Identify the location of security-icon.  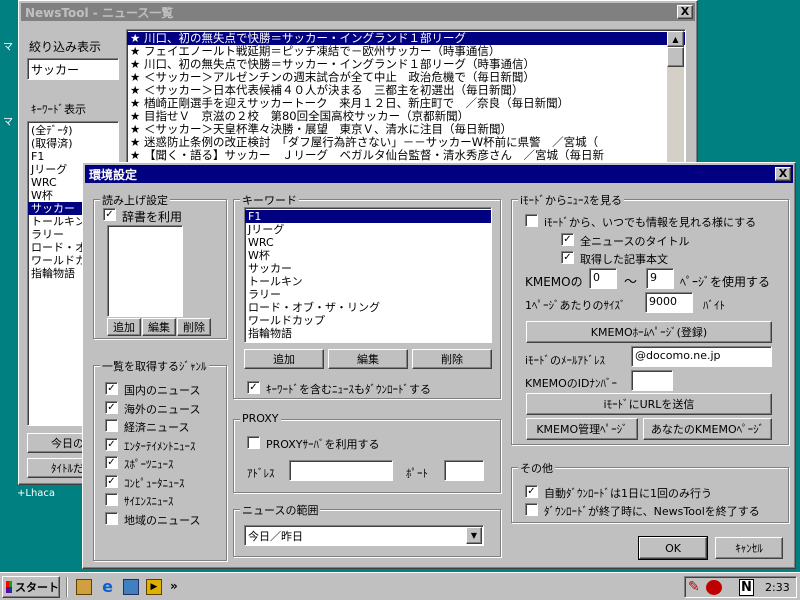
(714, 587).